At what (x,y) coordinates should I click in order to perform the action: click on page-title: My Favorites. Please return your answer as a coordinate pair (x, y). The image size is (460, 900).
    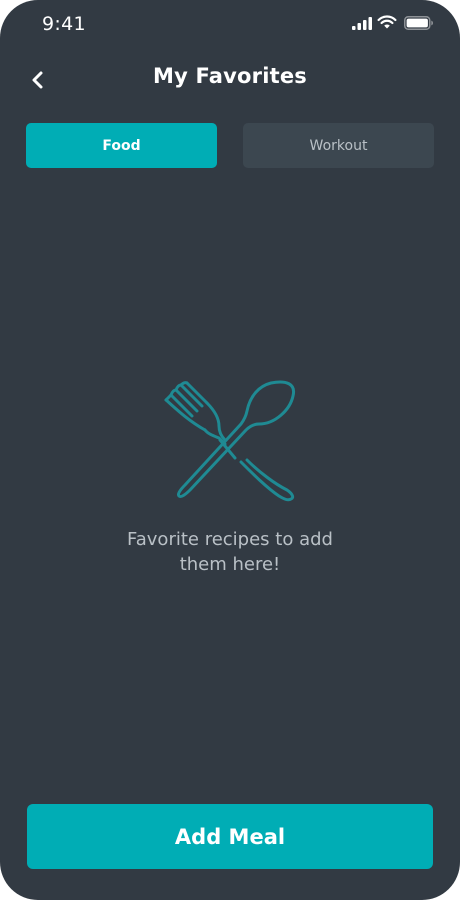
    Looking at the image, I should click on (230, 76).